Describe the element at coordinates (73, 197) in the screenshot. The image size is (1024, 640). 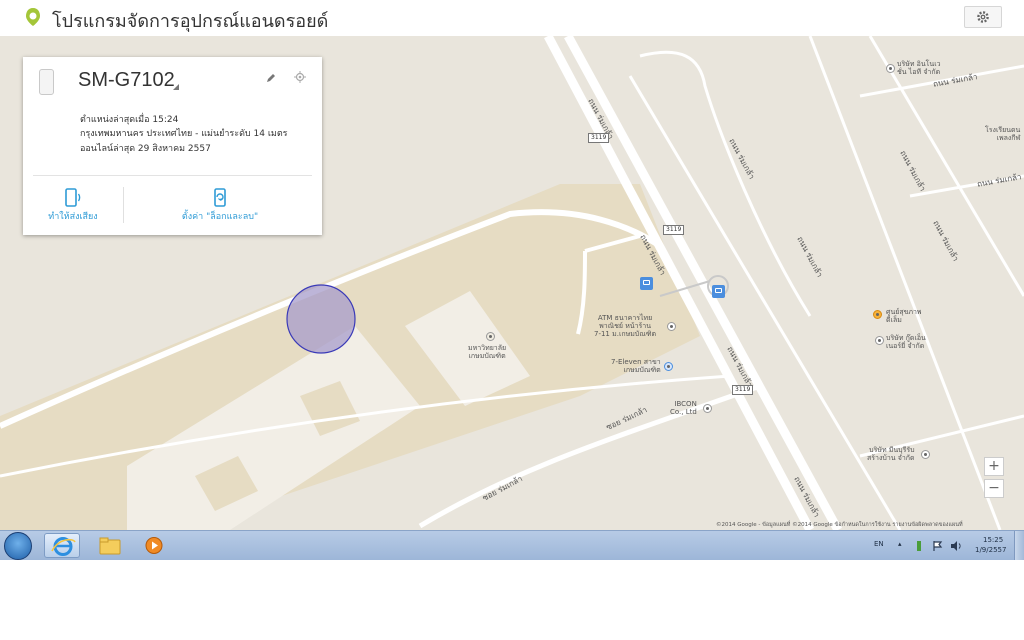
I see `ring-phone-icon` at that location.